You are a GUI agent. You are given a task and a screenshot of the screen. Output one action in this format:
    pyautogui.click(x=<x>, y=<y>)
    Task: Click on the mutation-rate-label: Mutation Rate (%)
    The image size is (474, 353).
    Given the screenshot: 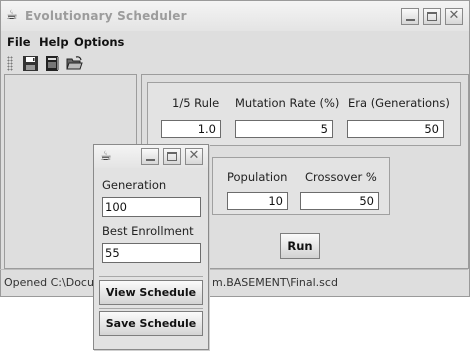 What is the action you would take?
    pyautogui.click(x=287, y=103)
    